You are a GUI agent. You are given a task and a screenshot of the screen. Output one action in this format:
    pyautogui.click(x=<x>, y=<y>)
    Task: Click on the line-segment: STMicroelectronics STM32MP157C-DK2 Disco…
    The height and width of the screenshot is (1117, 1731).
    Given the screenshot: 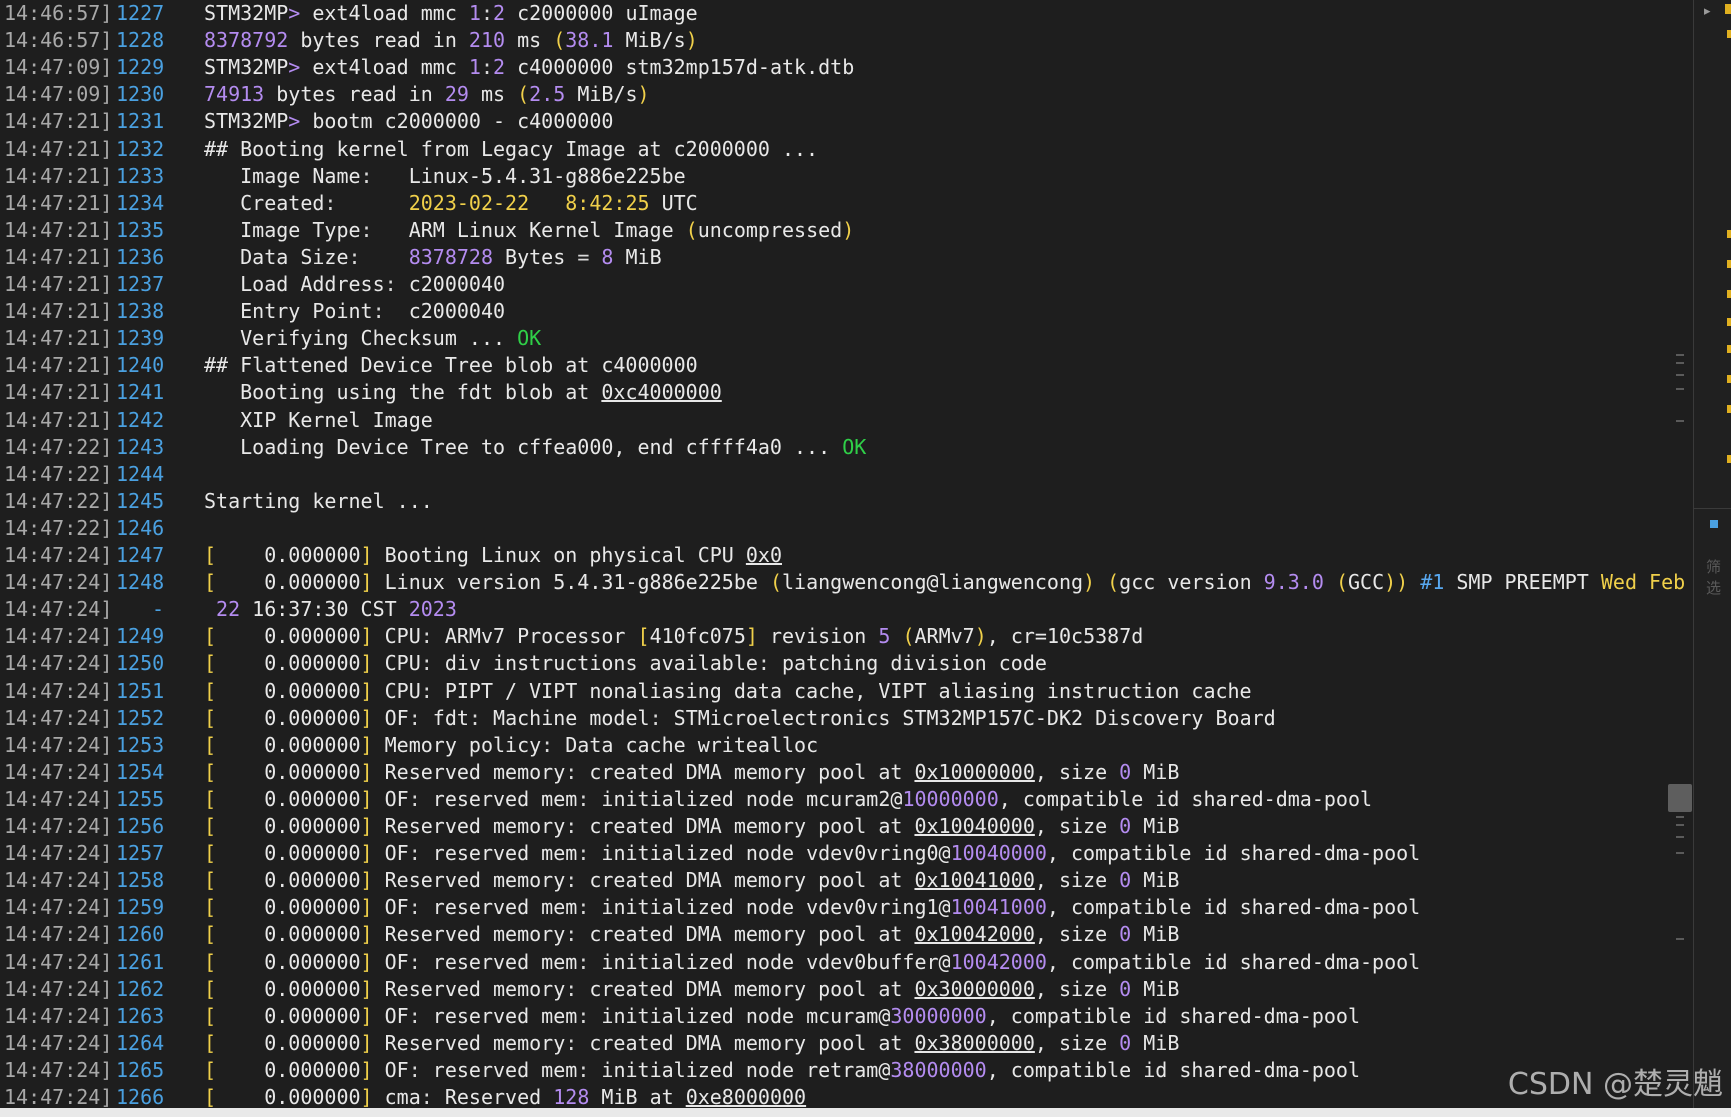 What is the action you would take?
    pyautogui.click(x=968, y=717)
    